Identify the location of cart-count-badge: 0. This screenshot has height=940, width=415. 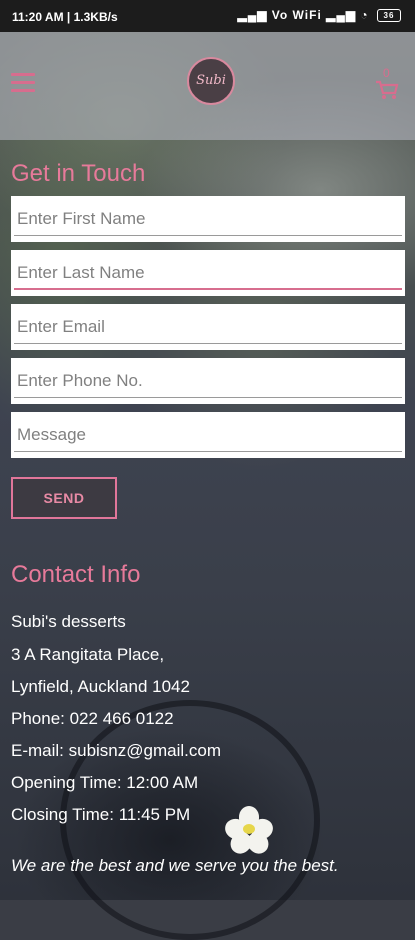
(386, 73).